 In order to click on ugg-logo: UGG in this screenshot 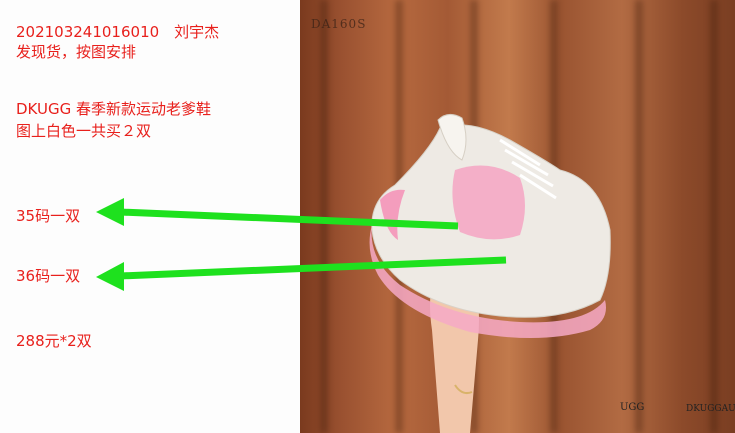, I will do `click(632, 407)`.